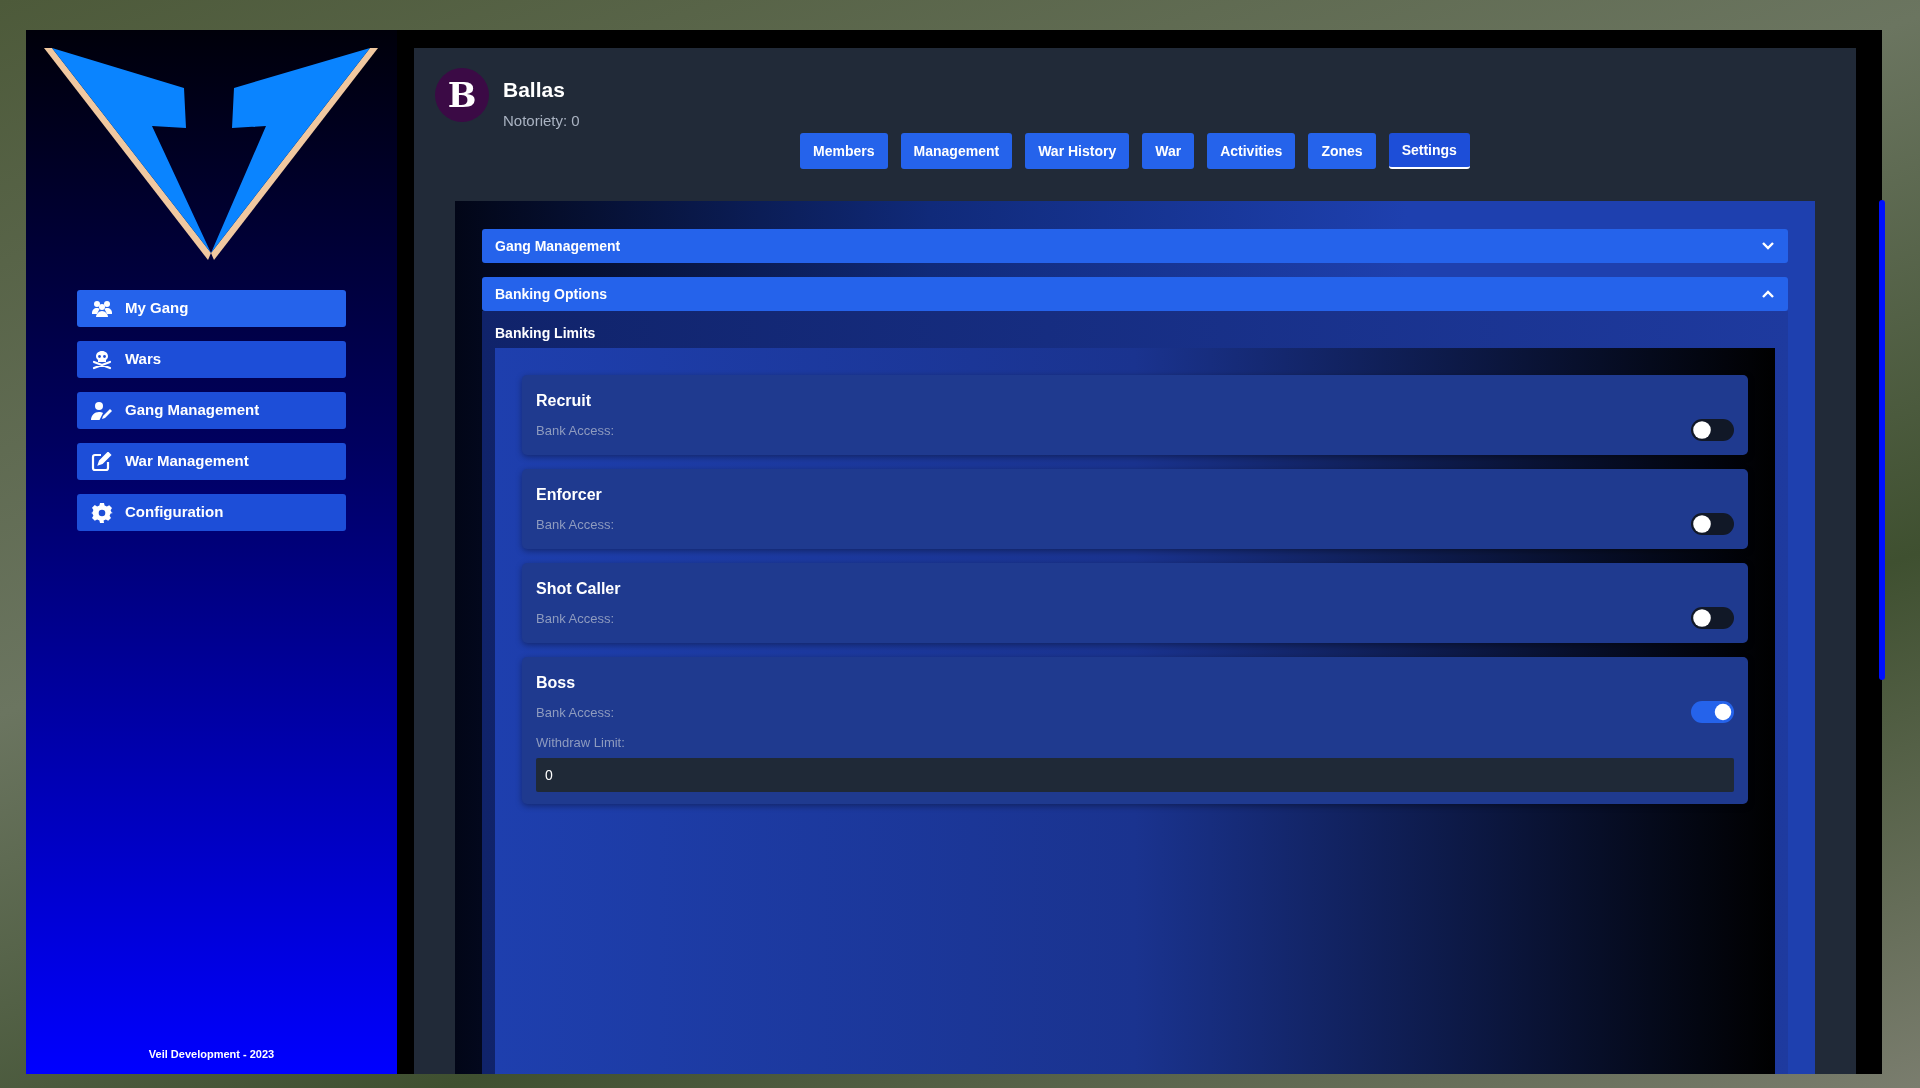 This screenshot has width=1920, height=1088. Describe the element at coordinates (558, 246) in the screenshot. I see `accordion-title: Gang Management` at that location.